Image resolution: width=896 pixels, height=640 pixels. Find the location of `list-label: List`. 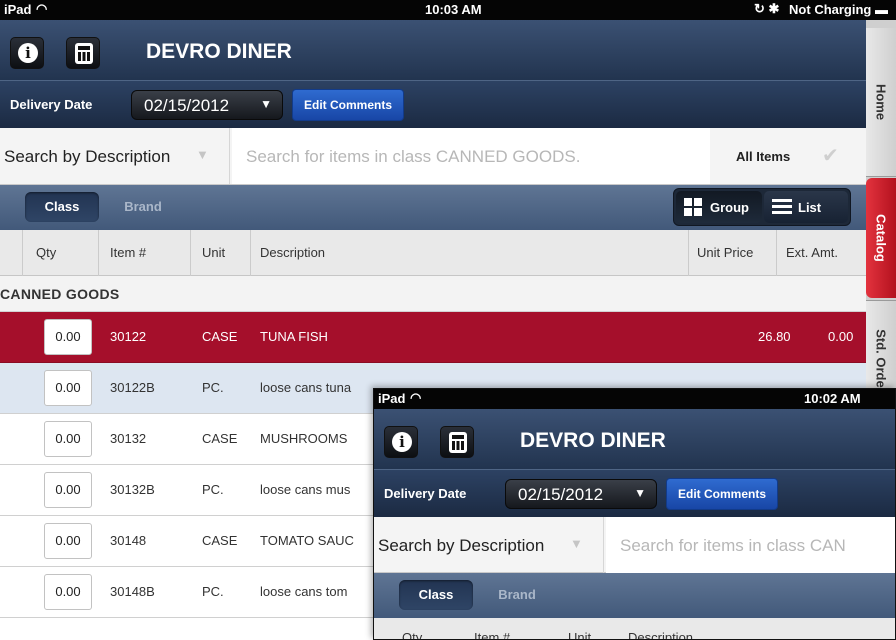

list-label: List is located at coordinates (810, 207).